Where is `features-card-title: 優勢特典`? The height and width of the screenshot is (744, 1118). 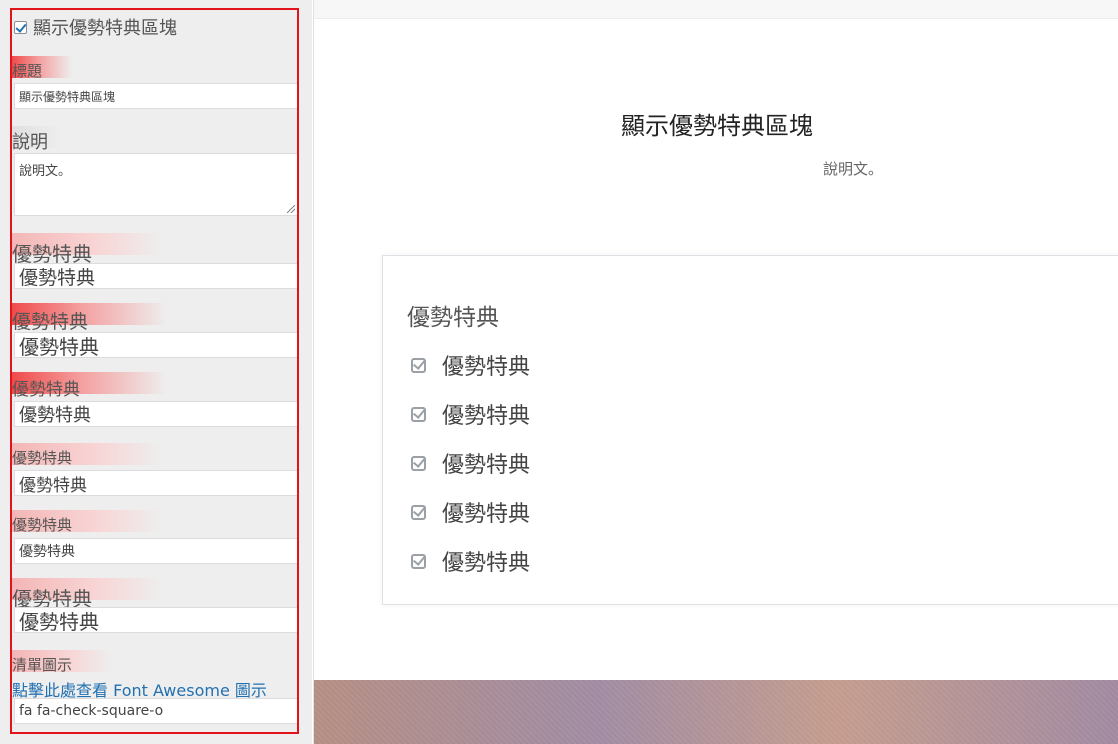
features-card-title: 優勢特典 is located at coordinates (453, 318).